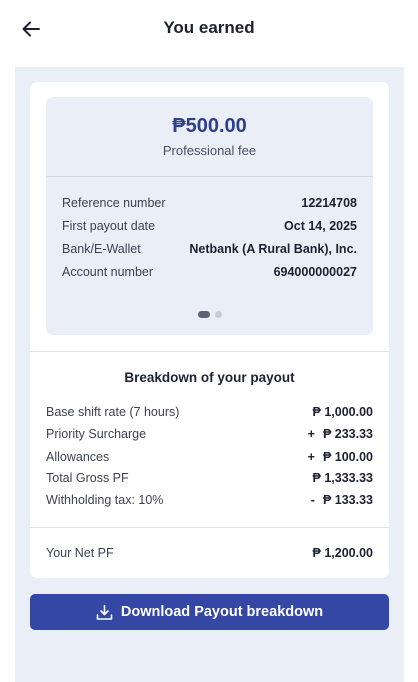 This screenshot has width=418, height=682. I want to click on info-label: Bank/E-Wallet, so click(101, 249).